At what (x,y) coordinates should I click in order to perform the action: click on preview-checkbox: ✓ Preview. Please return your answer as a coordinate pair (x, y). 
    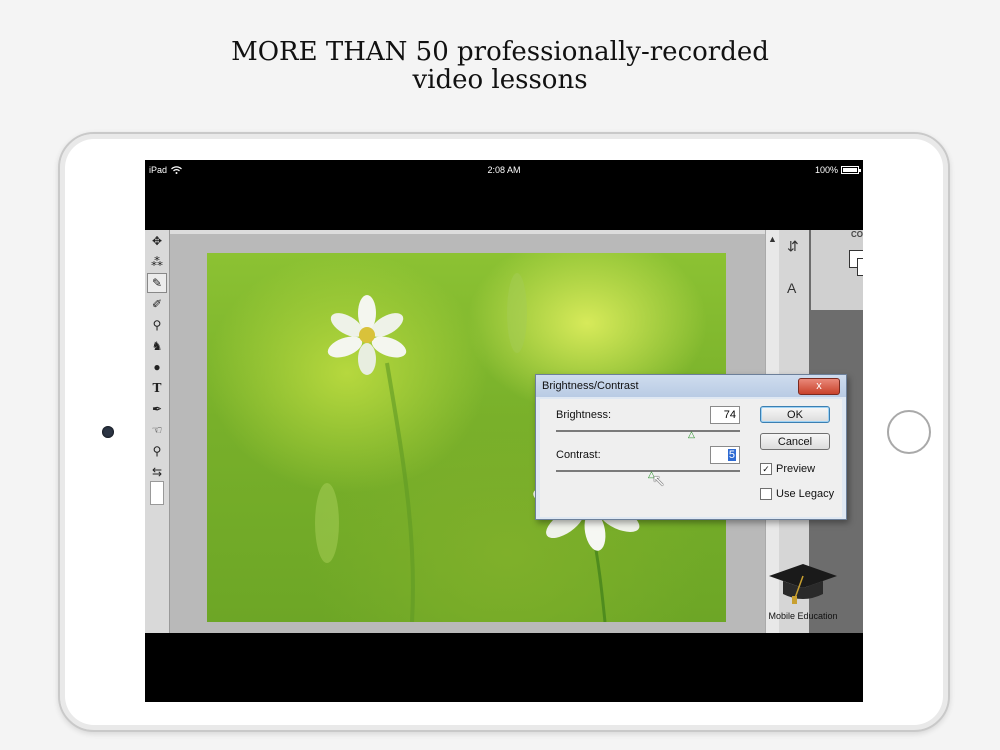
    Looking at the image, I should click on (787, 469).